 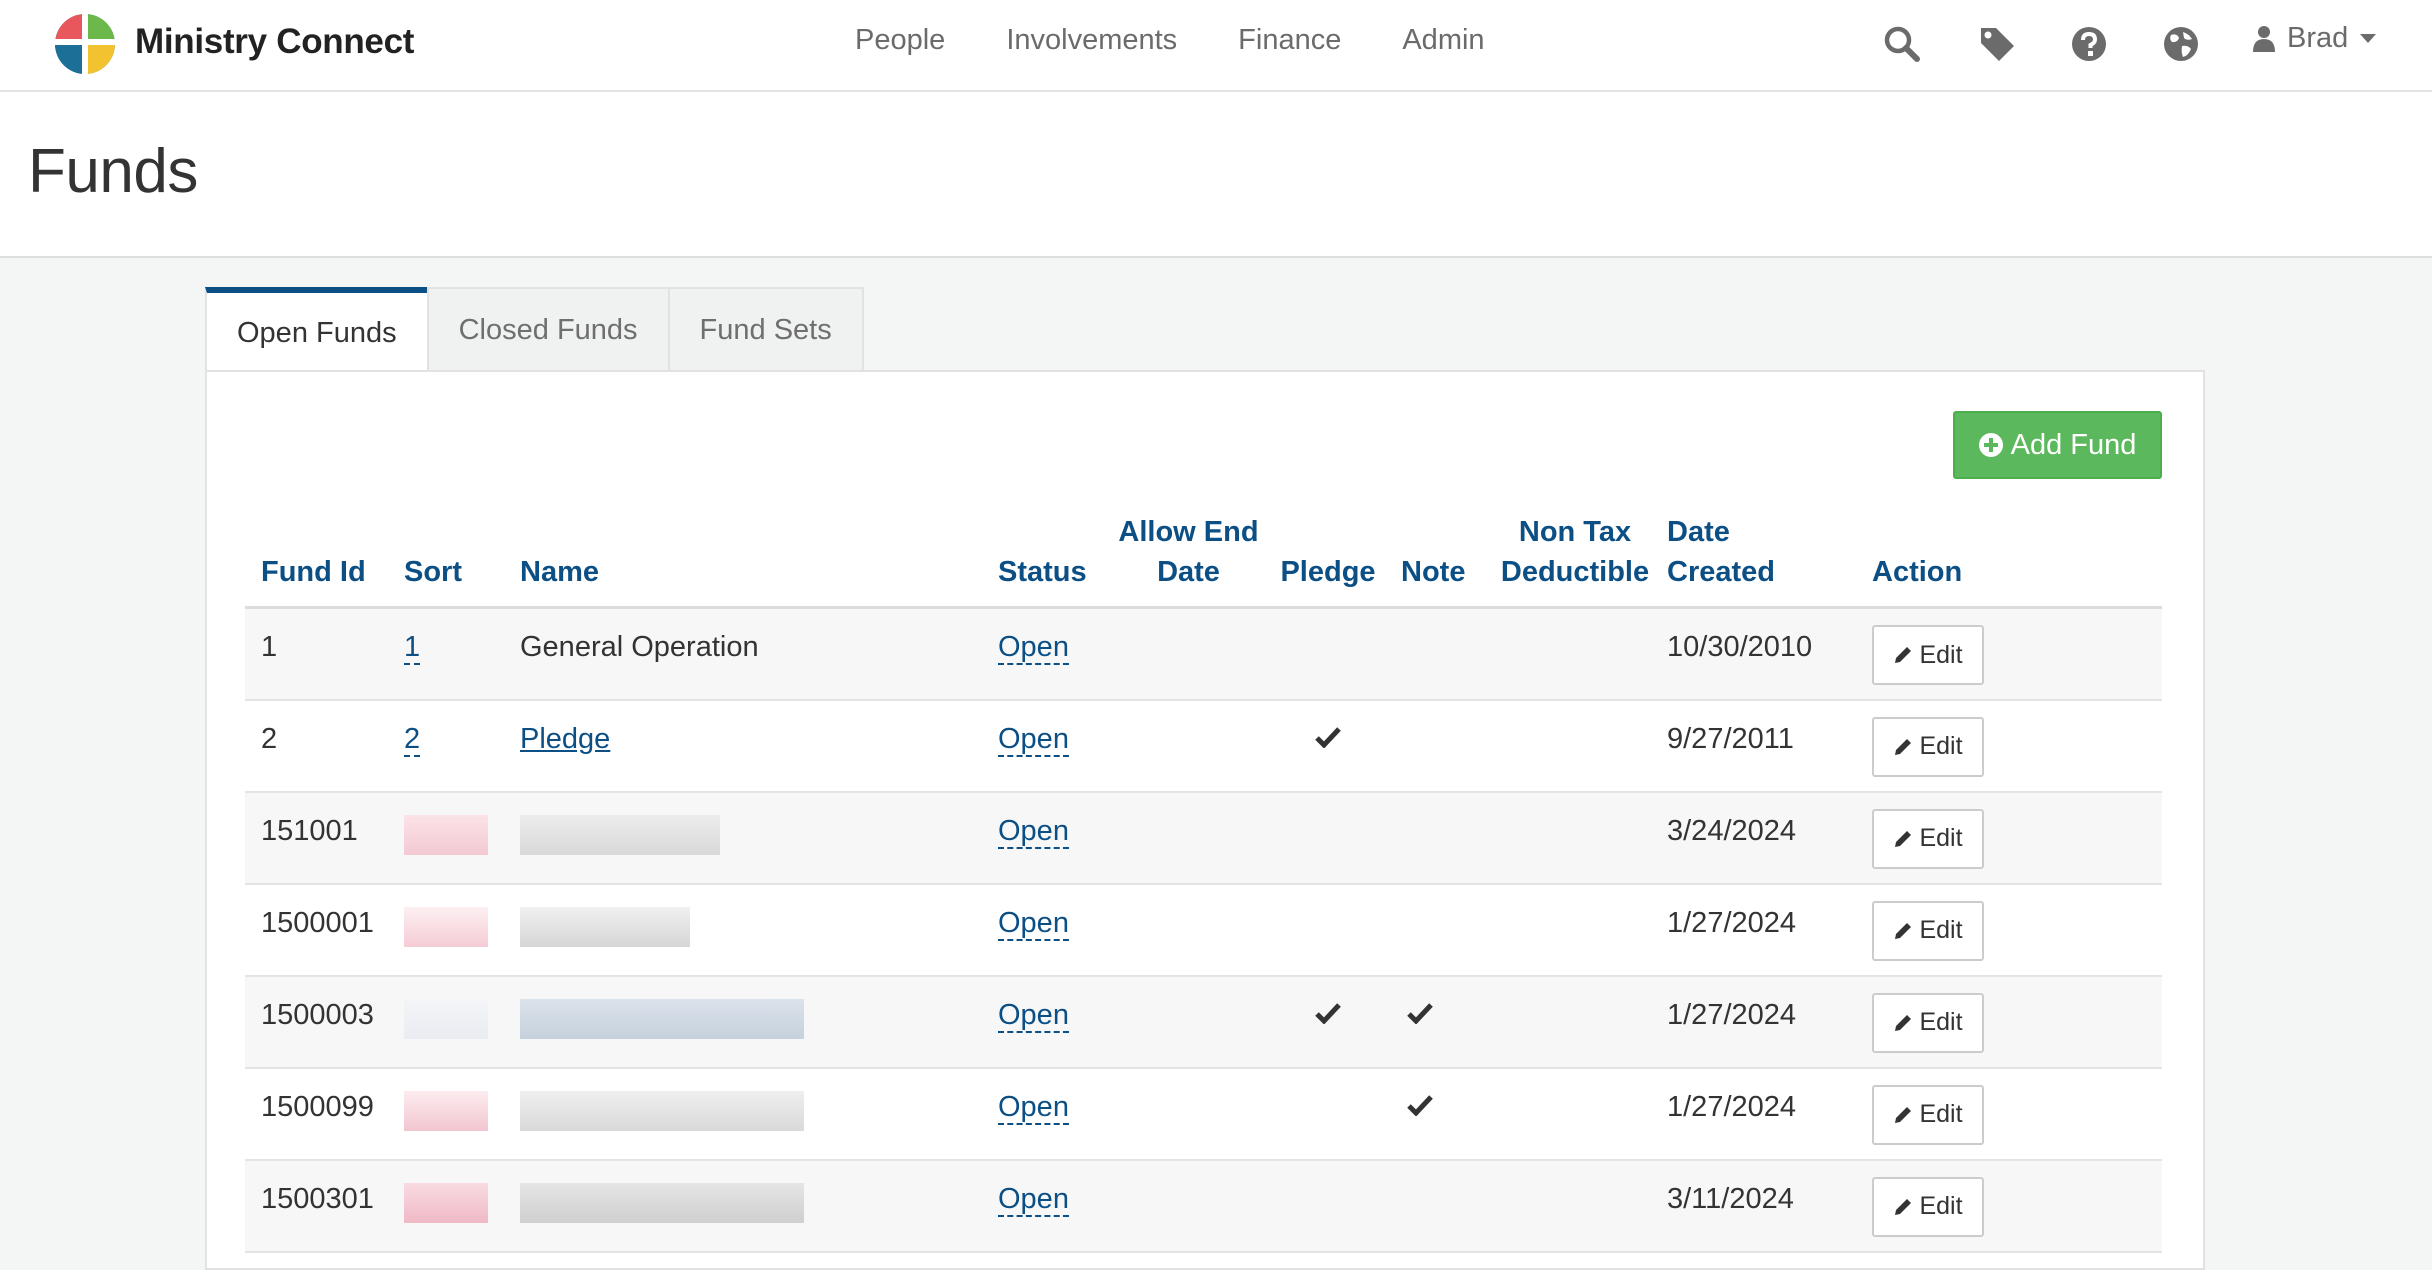 I want to click on fund-tabs: Open Funds Closed Funds Fund Sets, so click(x=534, y=330).